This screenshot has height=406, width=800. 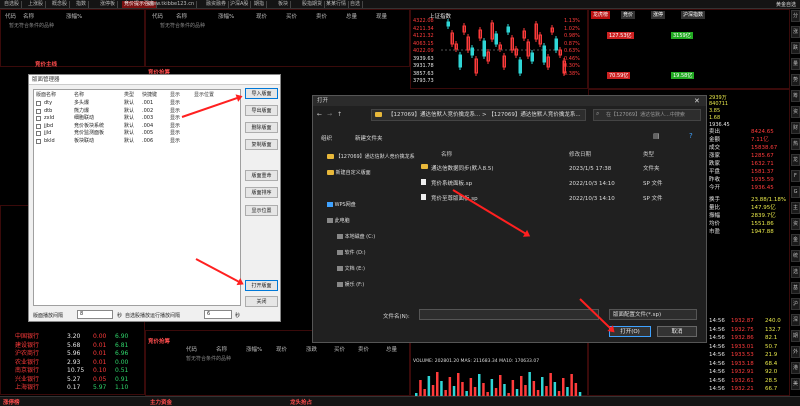 What do you see at coordinates (261, 285) in the screenshot?
I see `layout-action-button: 打开版面` at bounding box center [261, 285].